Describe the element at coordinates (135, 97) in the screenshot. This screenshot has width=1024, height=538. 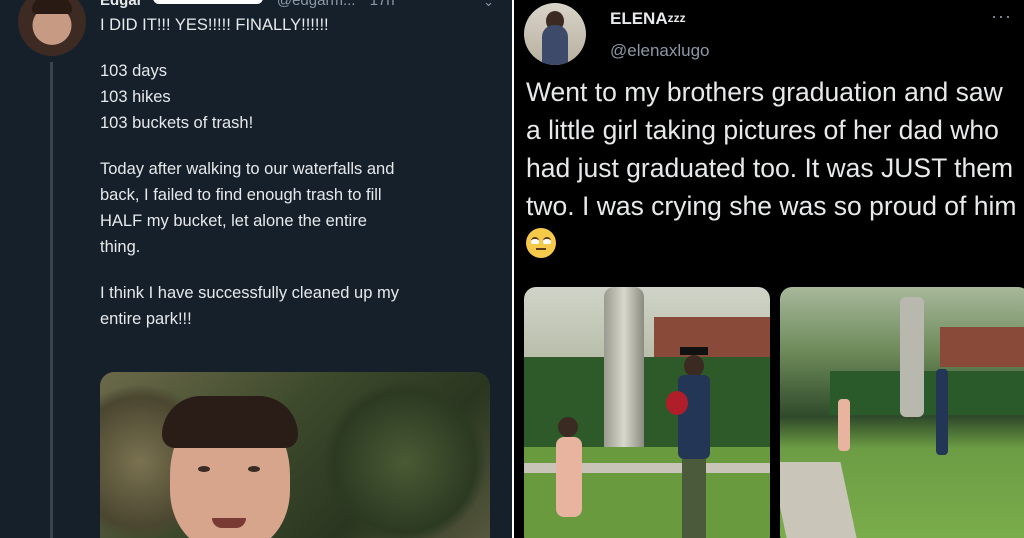
I see `tweet-line: 103 hikes` at that location.